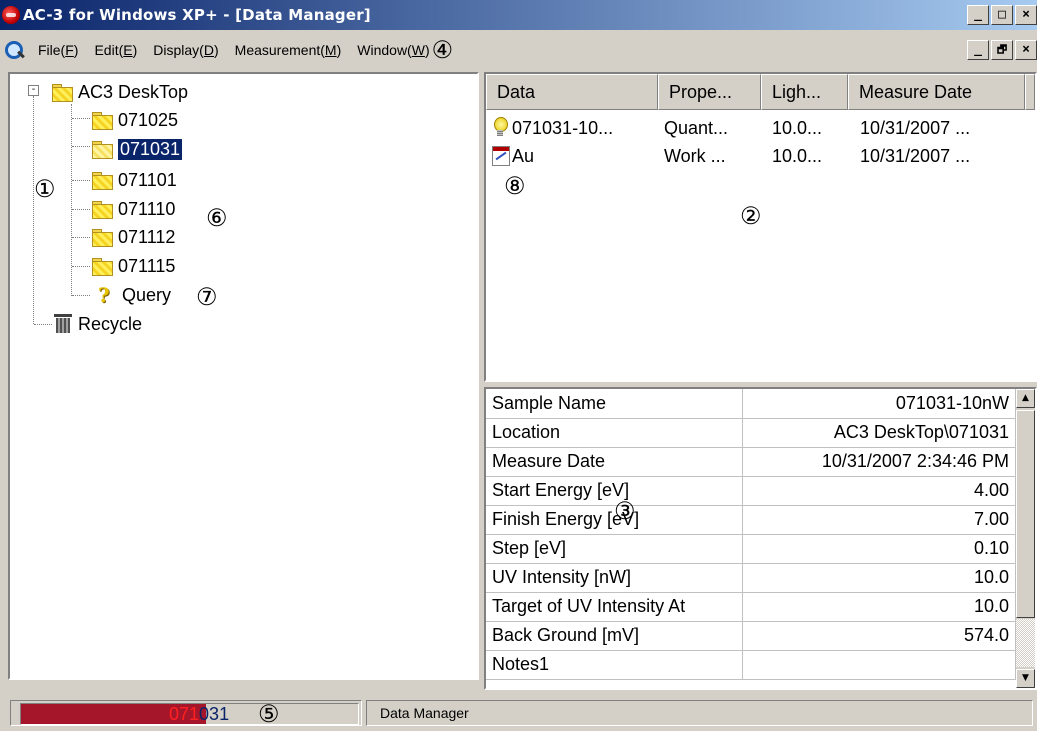 The width and height of the screenshot is (1037, 731). What do you see at coordinates (879, 665) in the screenshot?
I see `property-value` at bounding box center [879, 665].